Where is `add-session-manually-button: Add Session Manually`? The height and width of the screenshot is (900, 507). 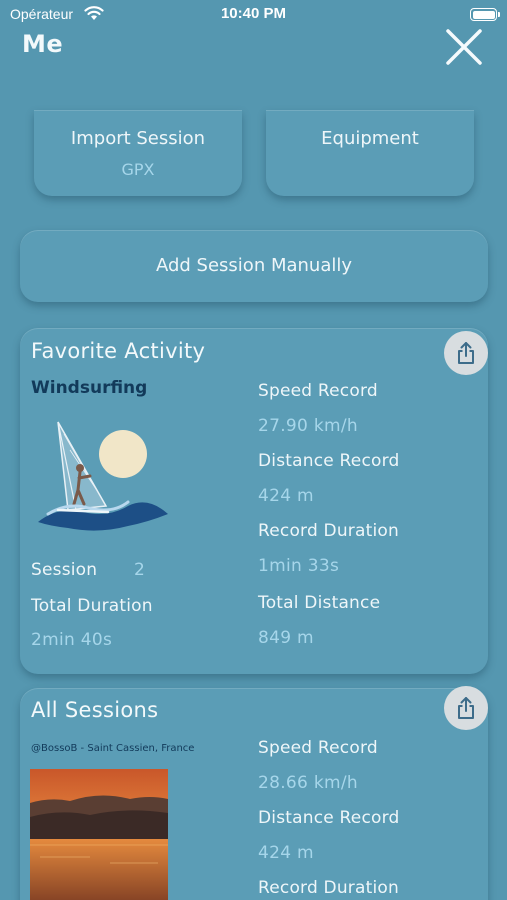
add-session-manually-button: Add Session Manually is located at coordinates (254, 266).